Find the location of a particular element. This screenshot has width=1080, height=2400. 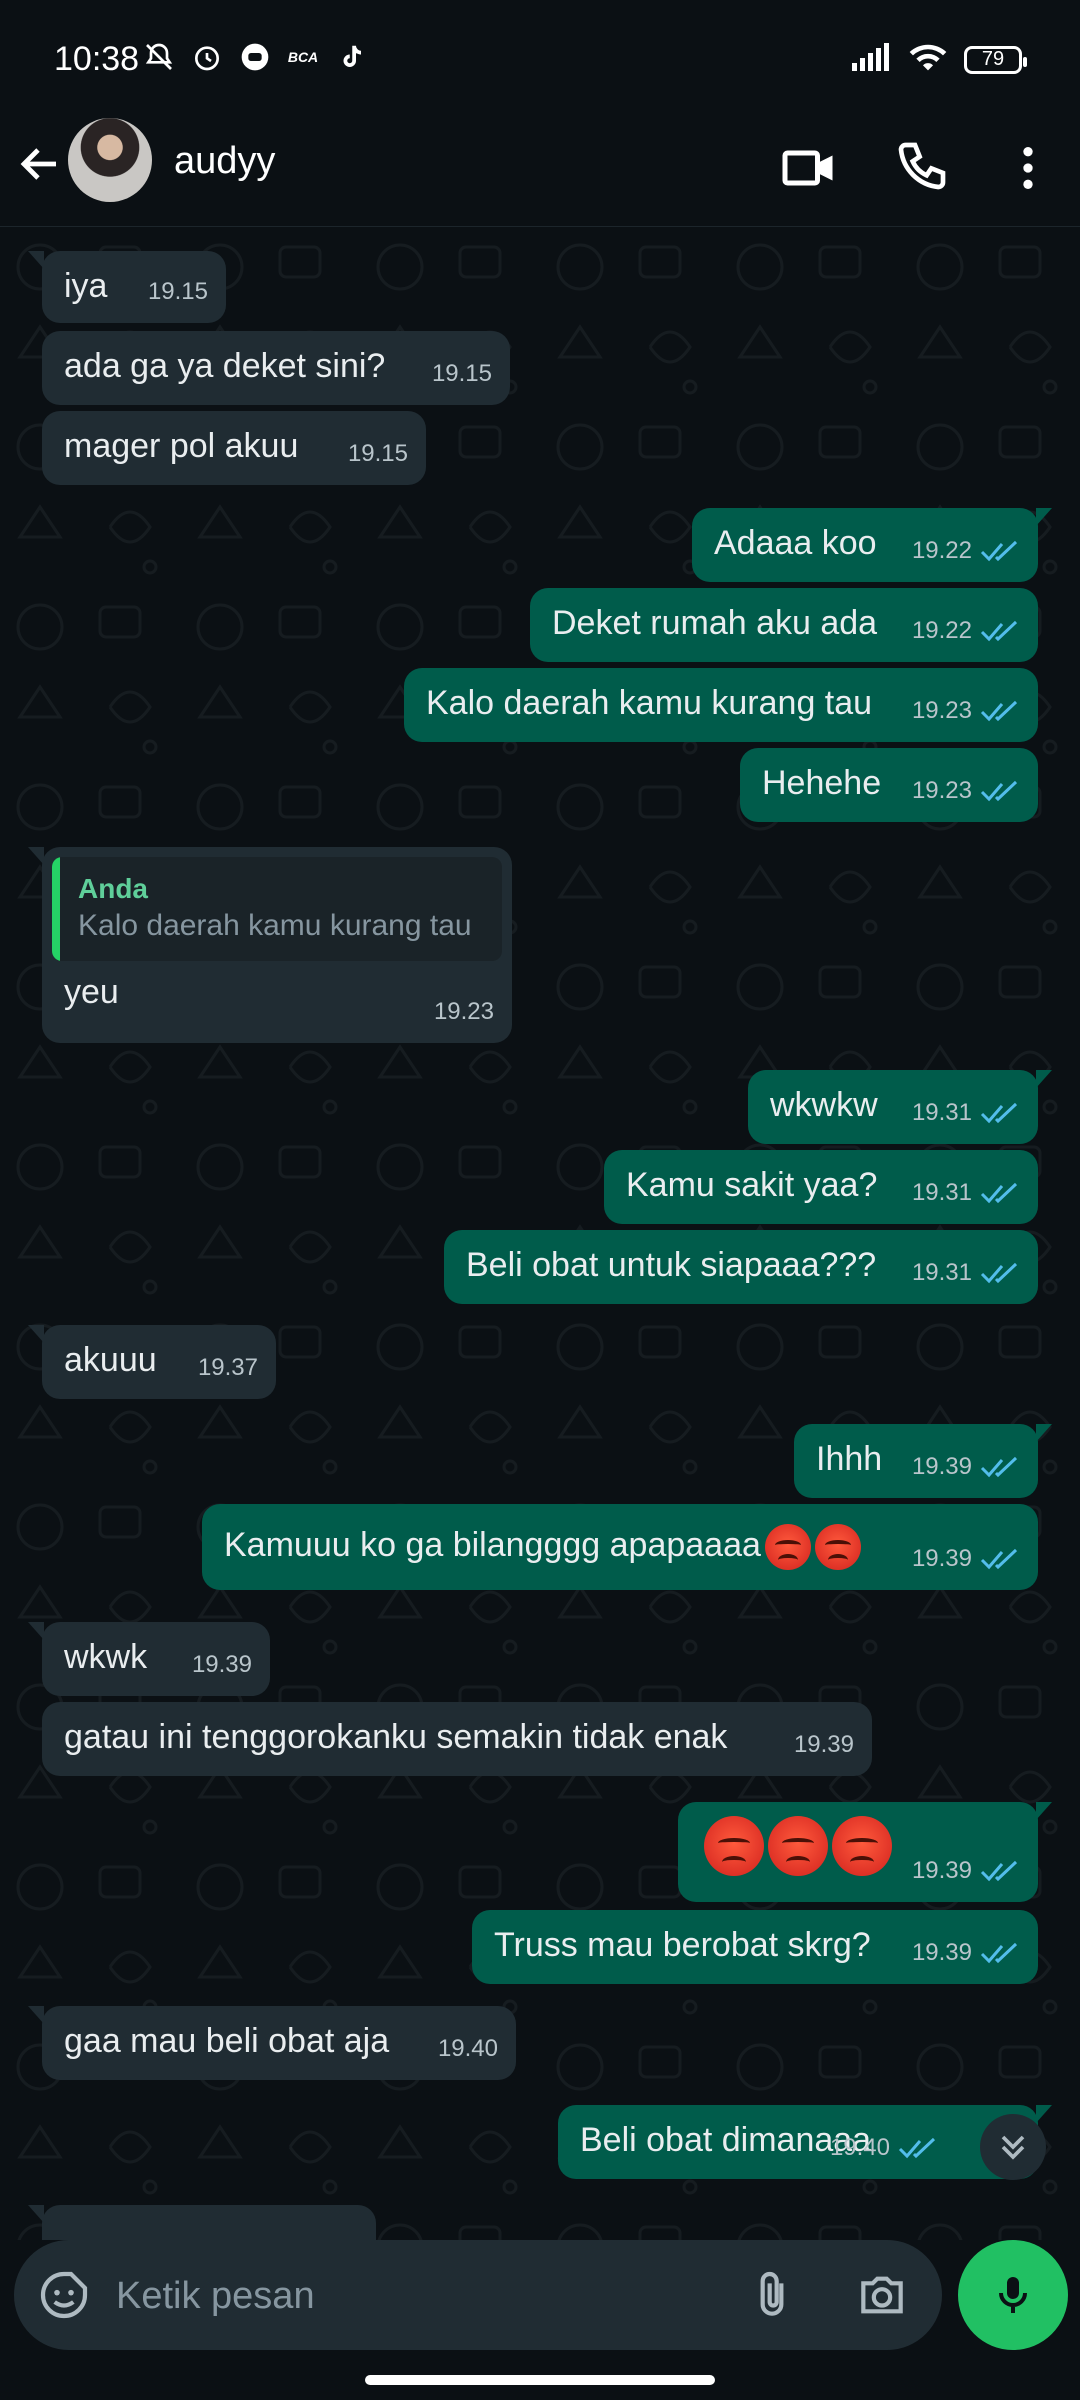

message-input-bar is located at coordinates (478, 2295).